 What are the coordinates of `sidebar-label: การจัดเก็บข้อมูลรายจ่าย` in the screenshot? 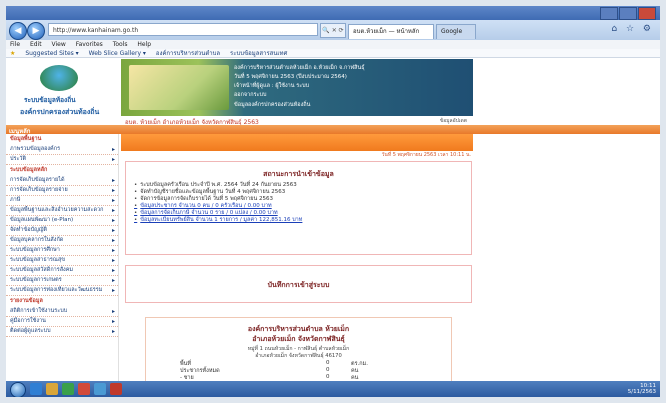 It's located at (39, 190).